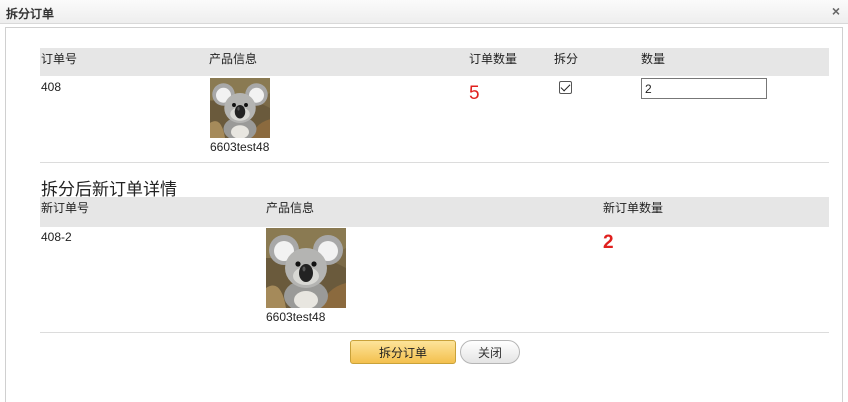 The image size is (848, 402). What do you see at coordinates (306, 268) in the screenshot?
I see `new-product-image` at bounding box center [306, 268].